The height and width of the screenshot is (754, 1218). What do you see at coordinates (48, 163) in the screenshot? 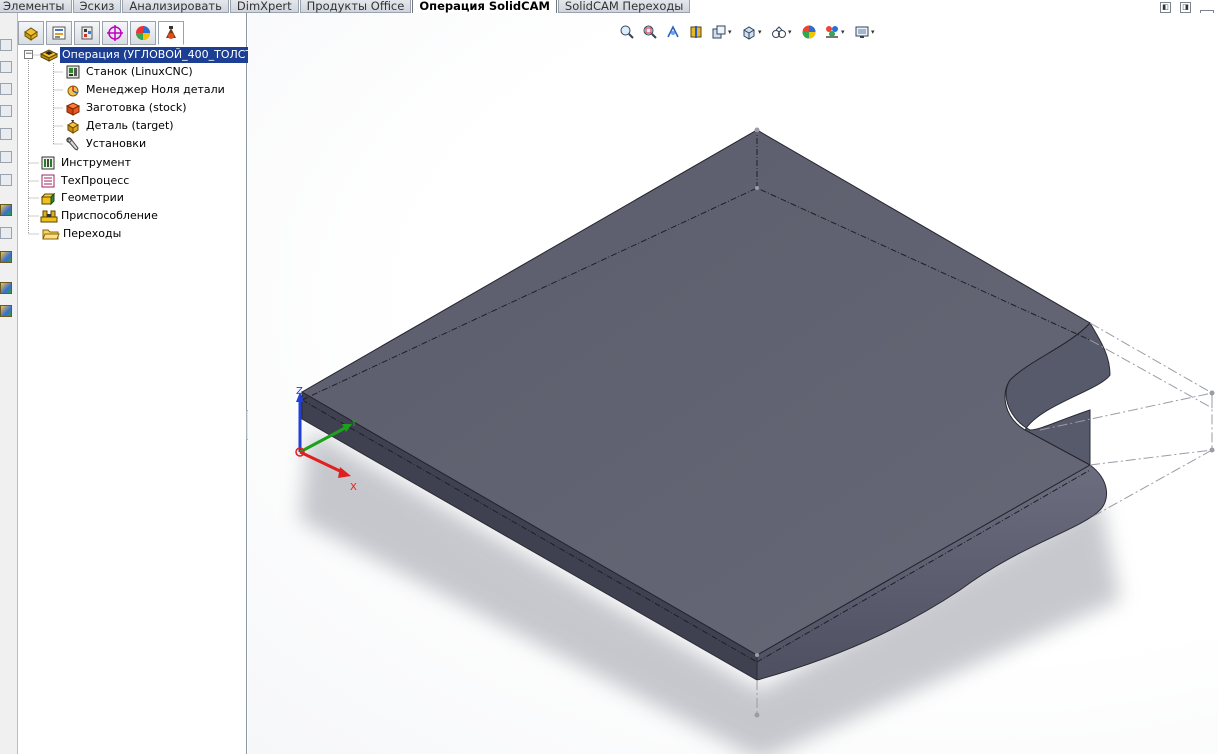
I see `tool-table-icon` at bounding box center [48, 163].